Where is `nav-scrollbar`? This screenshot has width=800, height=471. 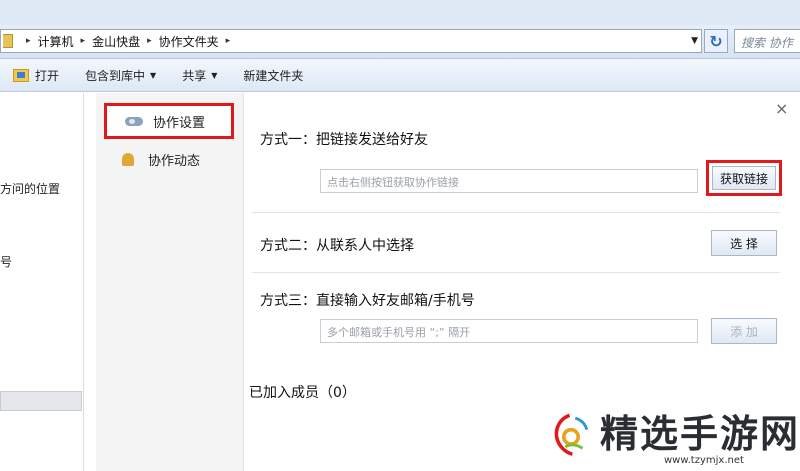 nav-scrollbar is located at coordinates (41, 401).